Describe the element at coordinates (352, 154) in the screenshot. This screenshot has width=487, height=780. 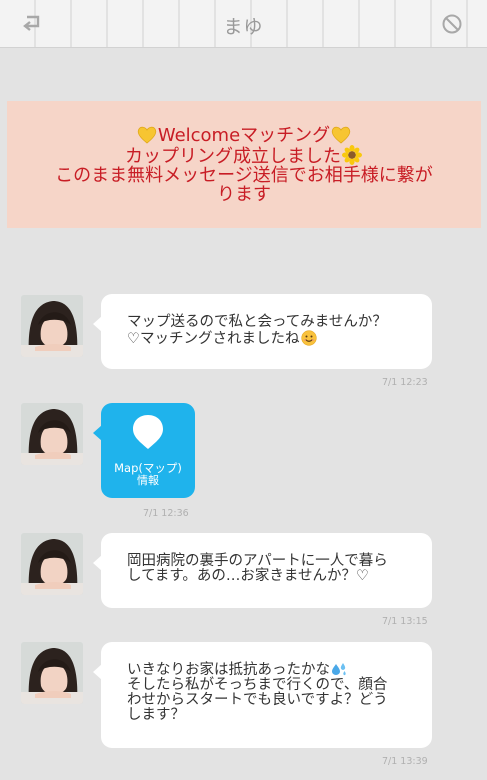
I see `sunflower-icon` at that location.